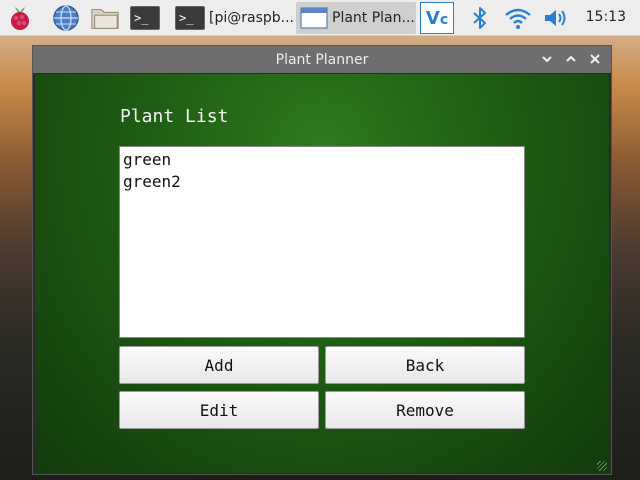  I want to click on close-icon, so click(595, 59).